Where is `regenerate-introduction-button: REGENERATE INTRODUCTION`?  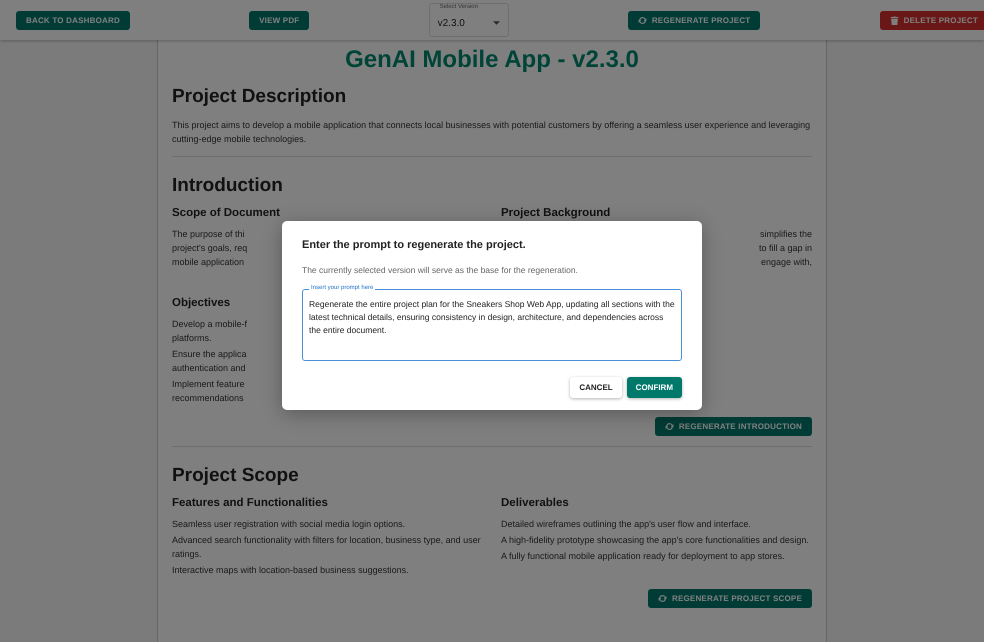 regenerate-introduction-button: REGENERATE INTRODUCTION is located at coordinates (733, 426).